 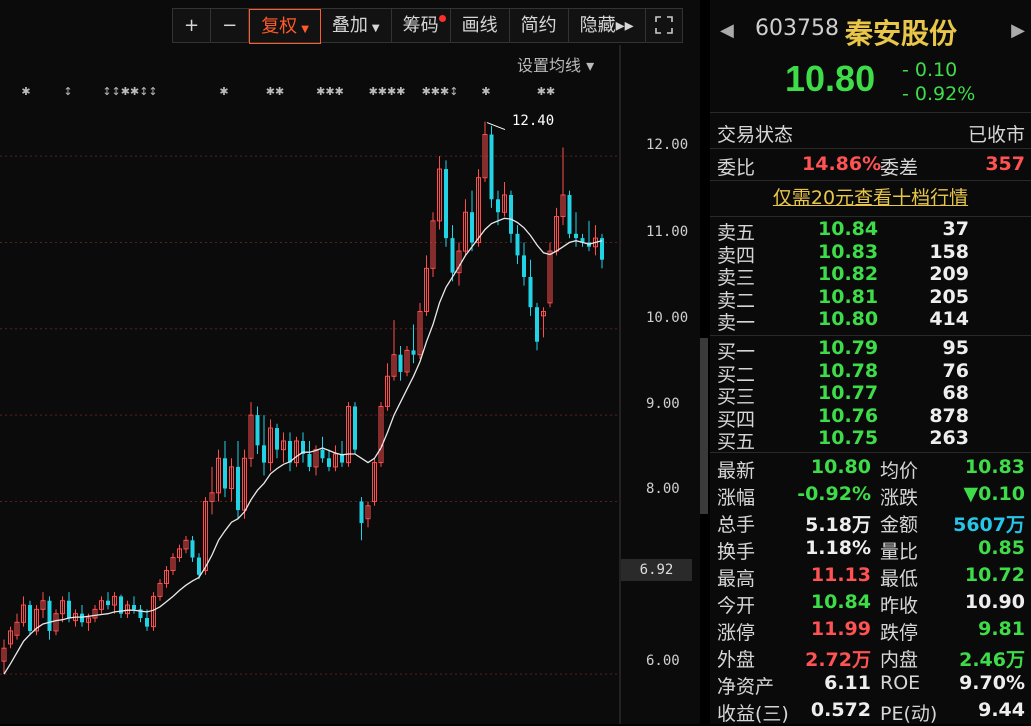 I want to click on buy-level-row: 买四 10.76 878, so click(x=870, y=417).